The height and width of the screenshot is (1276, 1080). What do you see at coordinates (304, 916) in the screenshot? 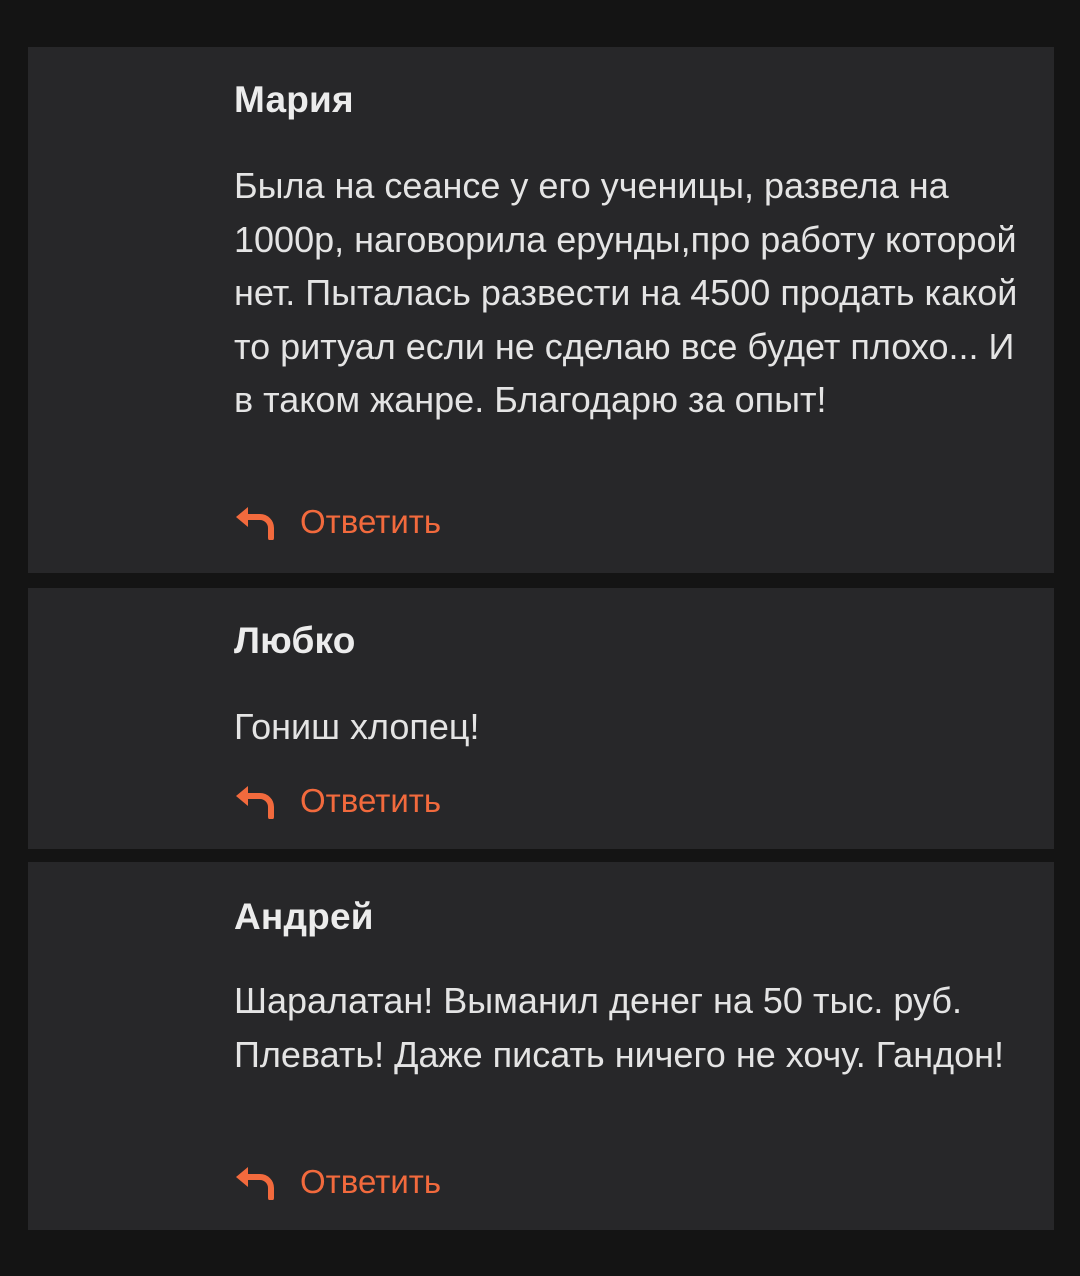
I see `comment-author: Андрей` at bounding box center [304, 916].